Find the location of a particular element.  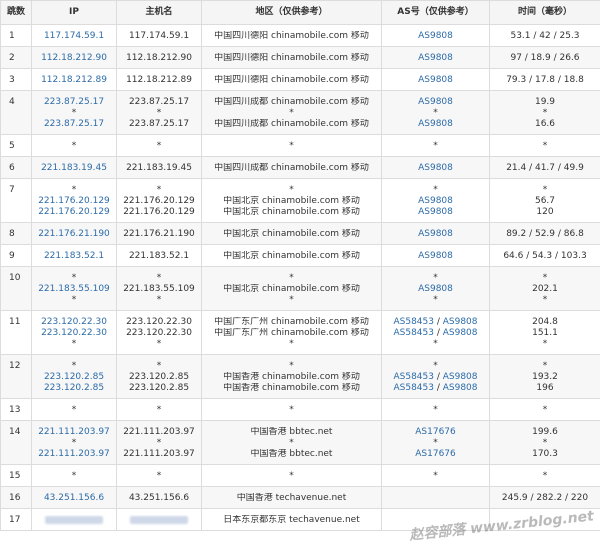

hop-number: 12 is located at coordinates (16, 376).